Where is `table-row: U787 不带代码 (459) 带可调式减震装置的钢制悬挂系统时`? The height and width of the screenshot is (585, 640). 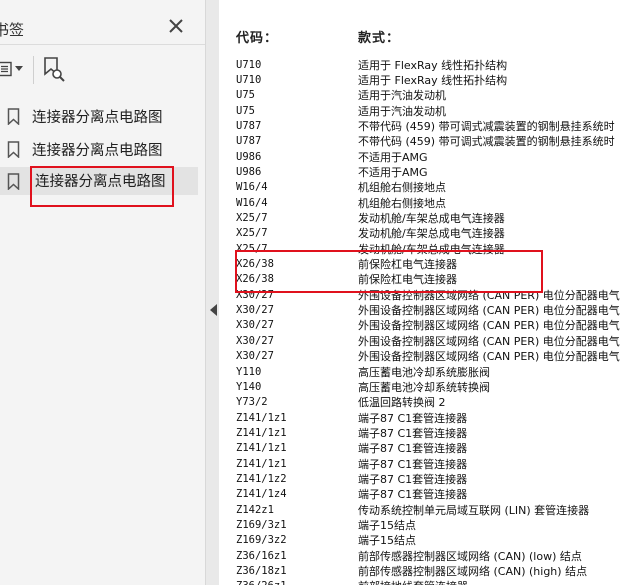
table-row: U787 不带代码 (459) 带可调式减震装置的钢制悬挂系统时 is located at coordinates (429, 142).